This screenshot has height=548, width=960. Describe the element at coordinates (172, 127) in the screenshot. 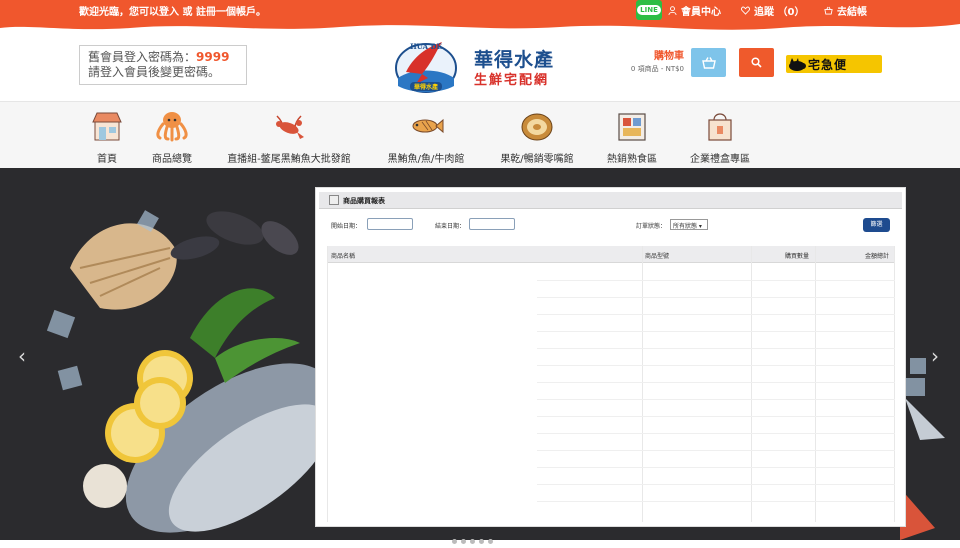

I see `octopus-icon` at that location.